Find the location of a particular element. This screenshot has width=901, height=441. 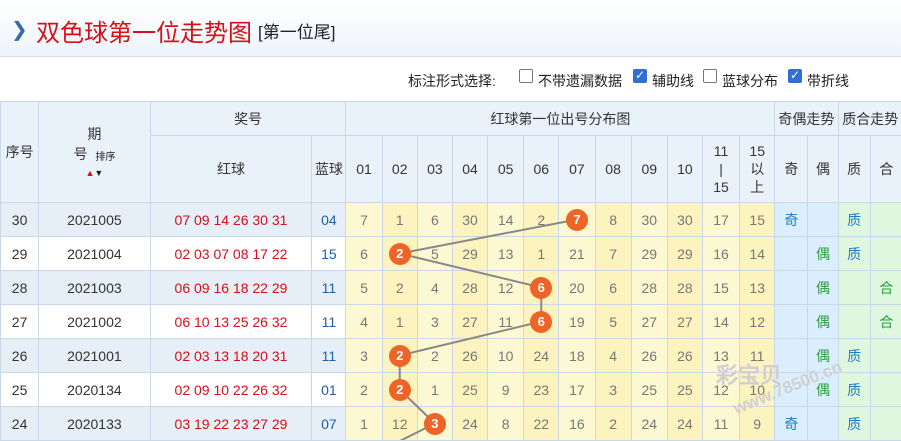

header-col-08: 08 is located at coordinates (613, 169).